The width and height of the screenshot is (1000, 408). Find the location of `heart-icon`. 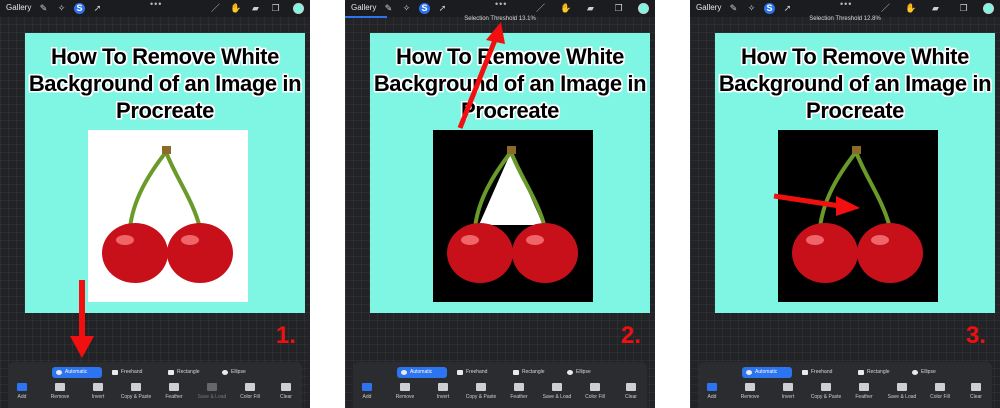

heart-icon is located at coordinates (902, 387).